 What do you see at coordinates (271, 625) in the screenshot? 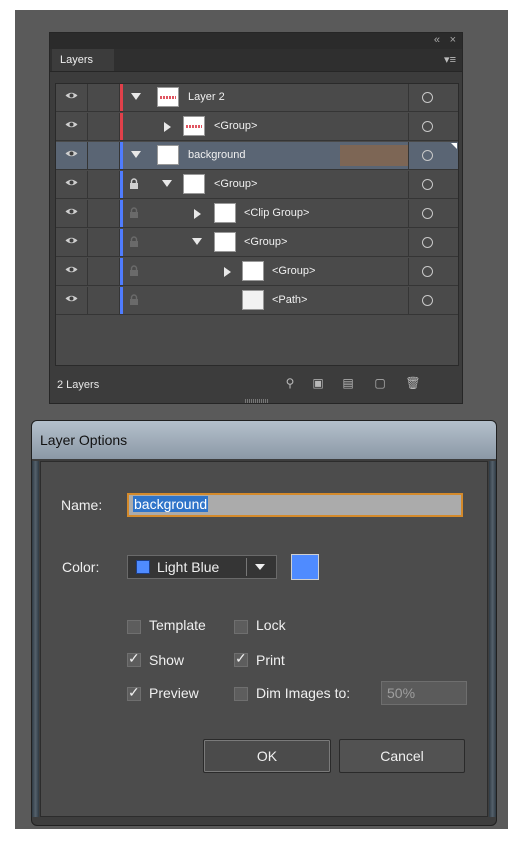
I see `lock-label: Lock` at bounding box center [271, 625].